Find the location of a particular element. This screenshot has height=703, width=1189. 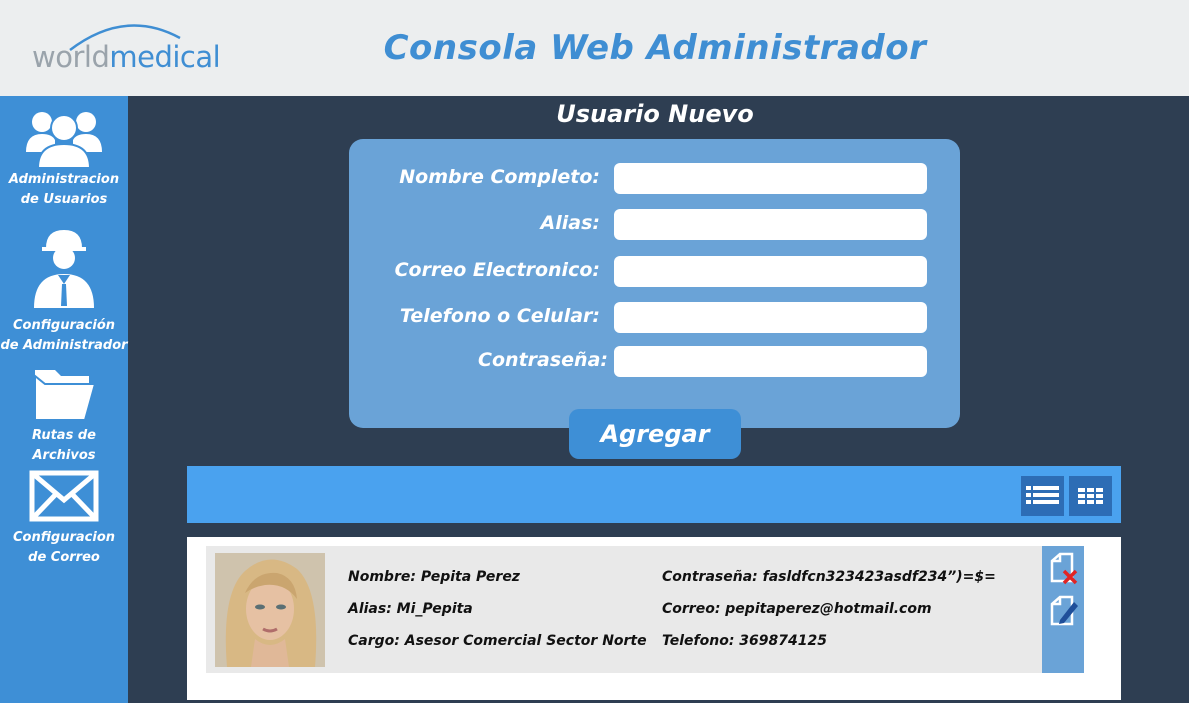

sidebar-item-file-paths: Rutas de Archivos is located at coordinates (64, 415).